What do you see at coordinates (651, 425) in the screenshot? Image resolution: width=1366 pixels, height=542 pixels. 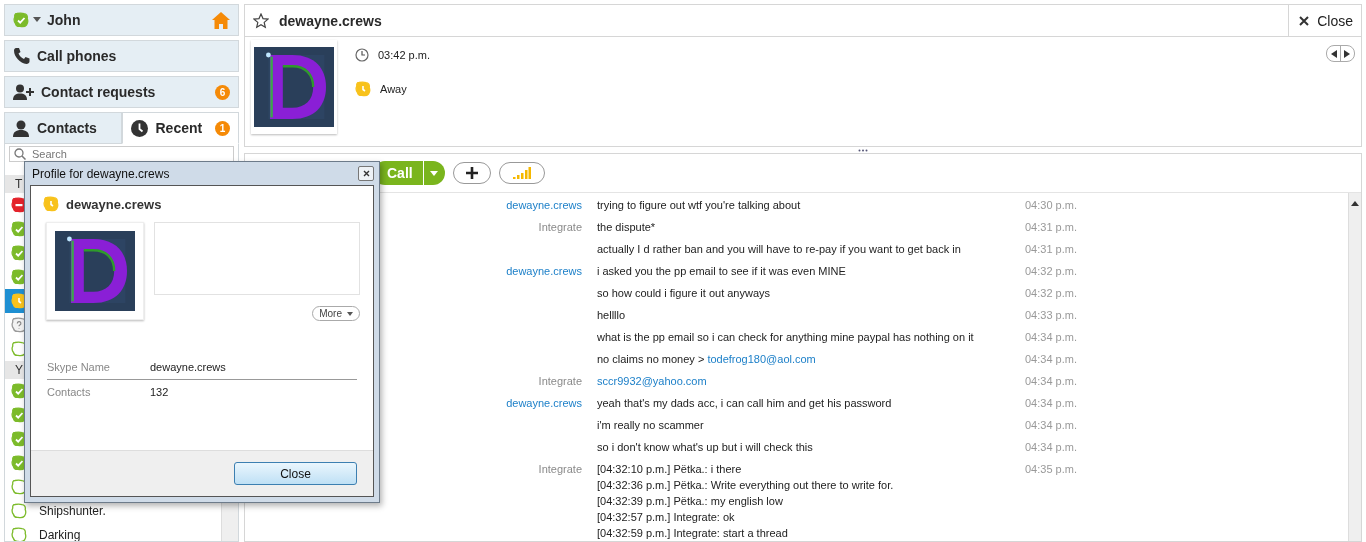 I see `message-text: i'm really no scammer` at bounding box center [651, 425].